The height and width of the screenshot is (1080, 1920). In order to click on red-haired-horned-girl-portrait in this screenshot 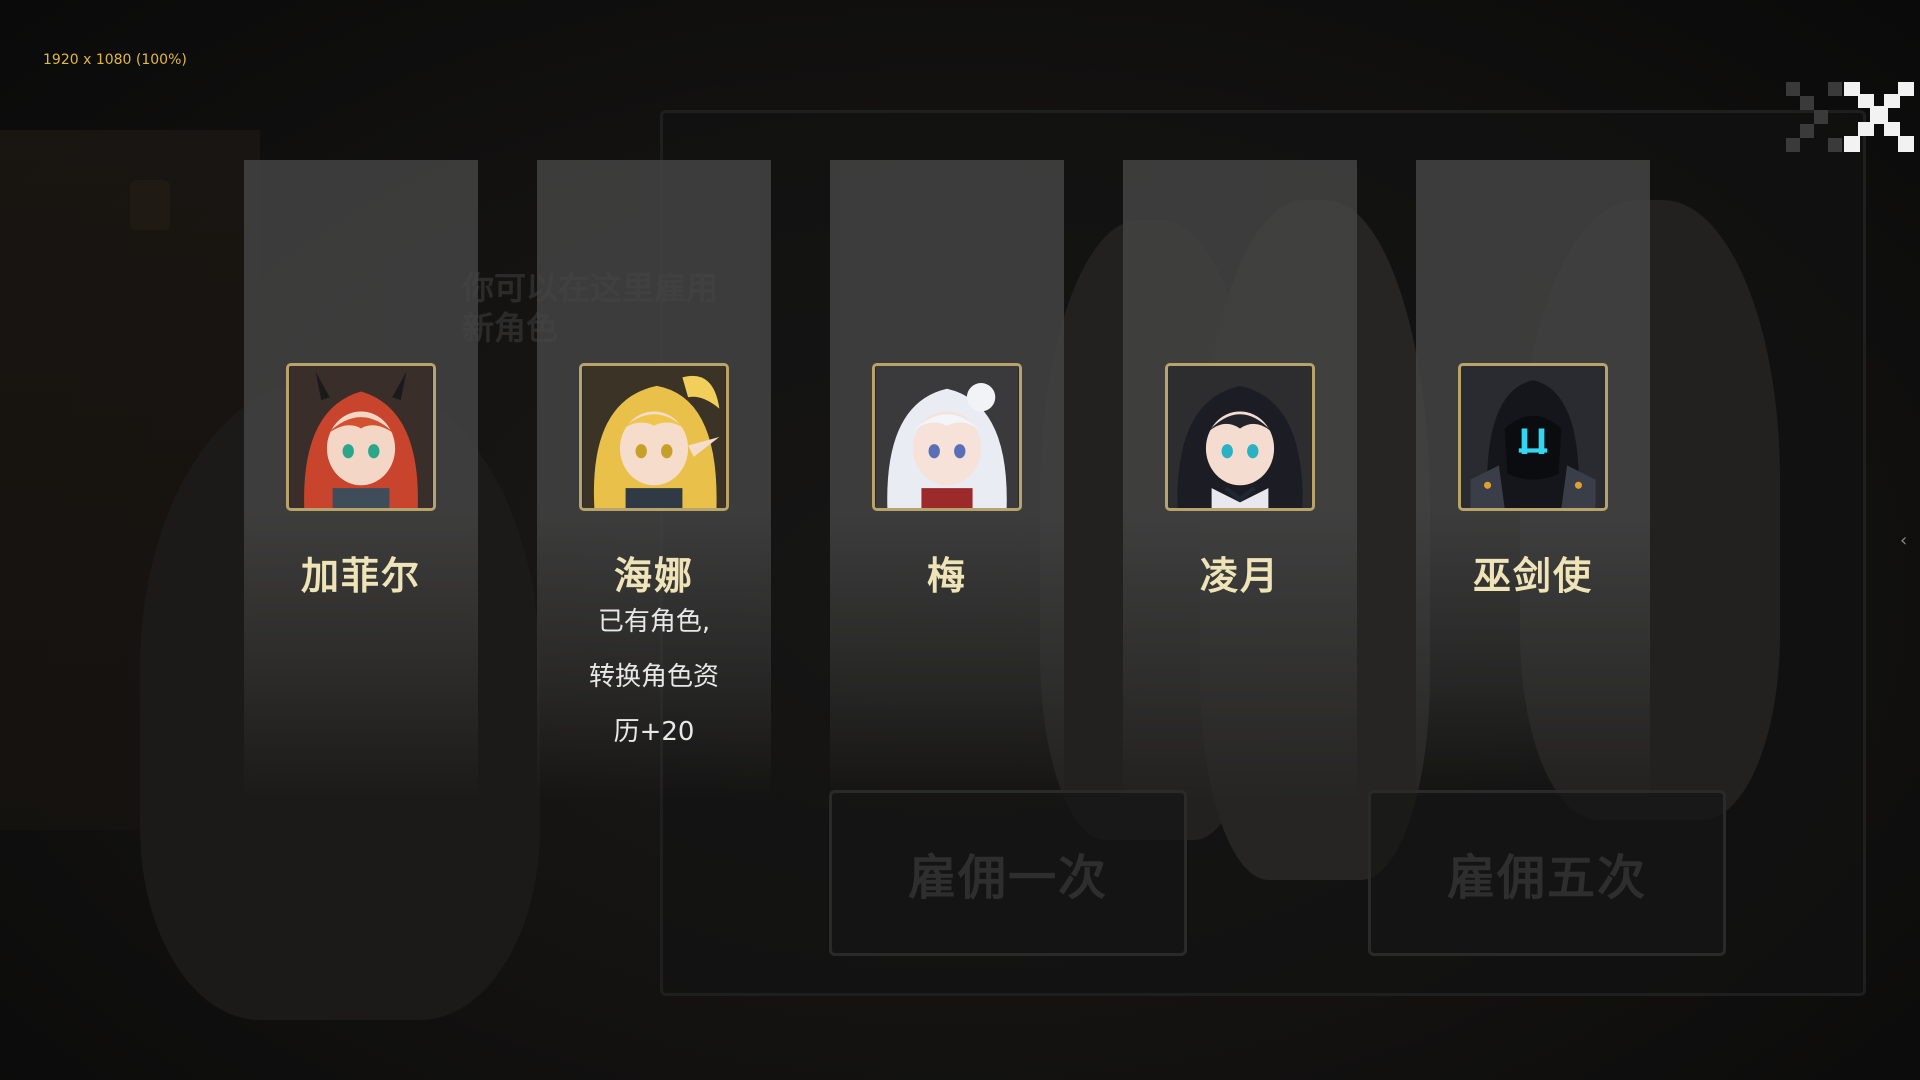, I will do `click(361, 437)`.